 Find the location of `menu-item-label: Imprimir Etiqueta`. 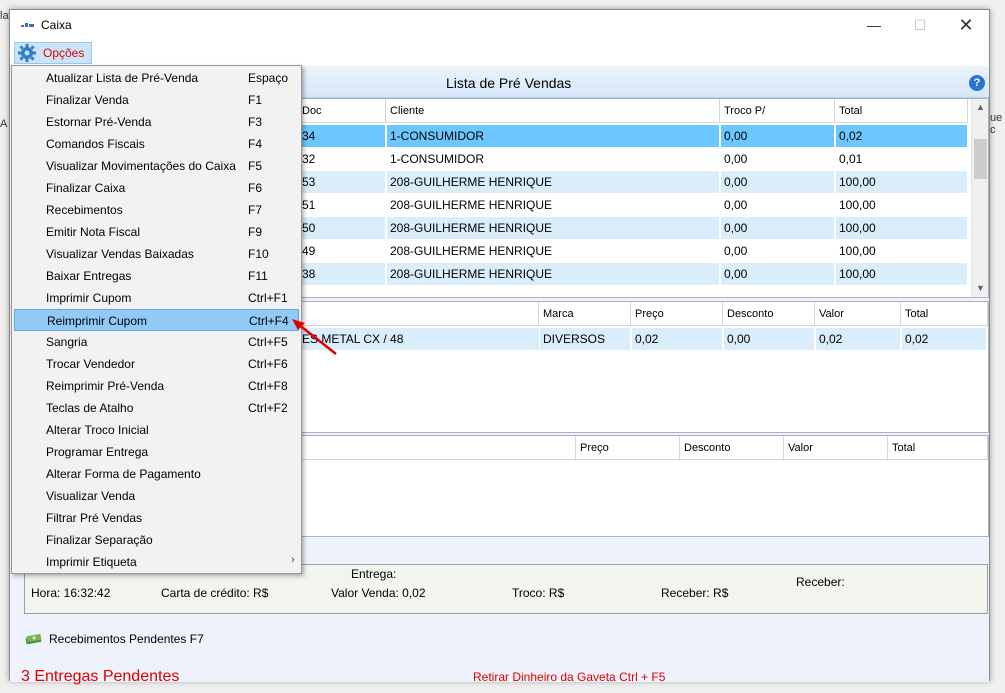

menu-item-label: Imprimir Etiqueta is located at coordinates (91, 562).